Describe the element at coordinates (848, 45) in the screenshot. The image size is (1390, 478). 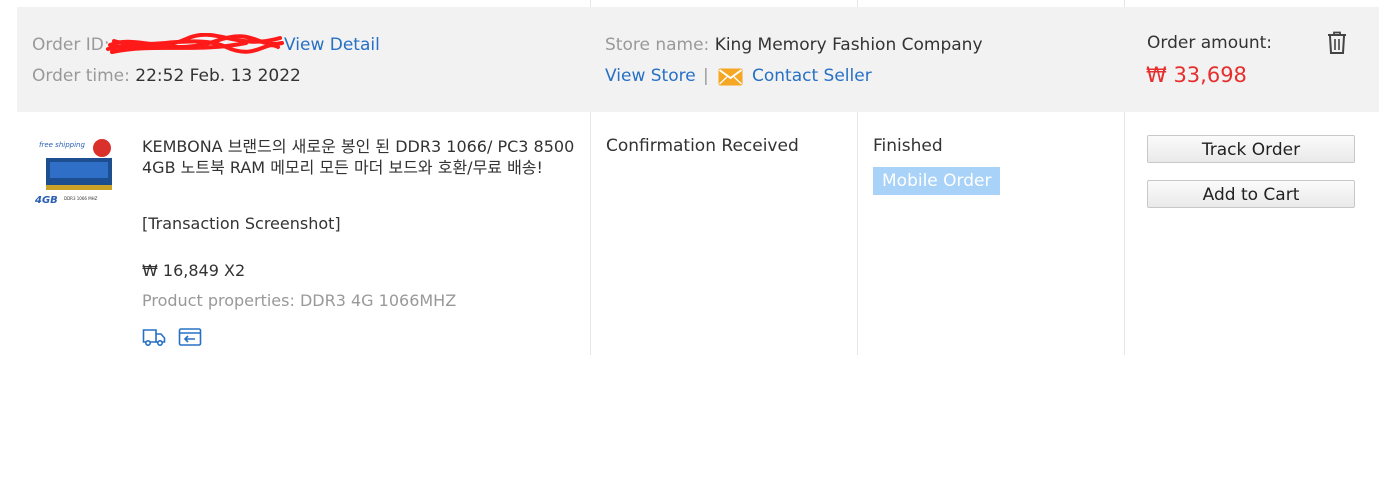
I see `store-name-value: King Memory Fashion Company` at that location.